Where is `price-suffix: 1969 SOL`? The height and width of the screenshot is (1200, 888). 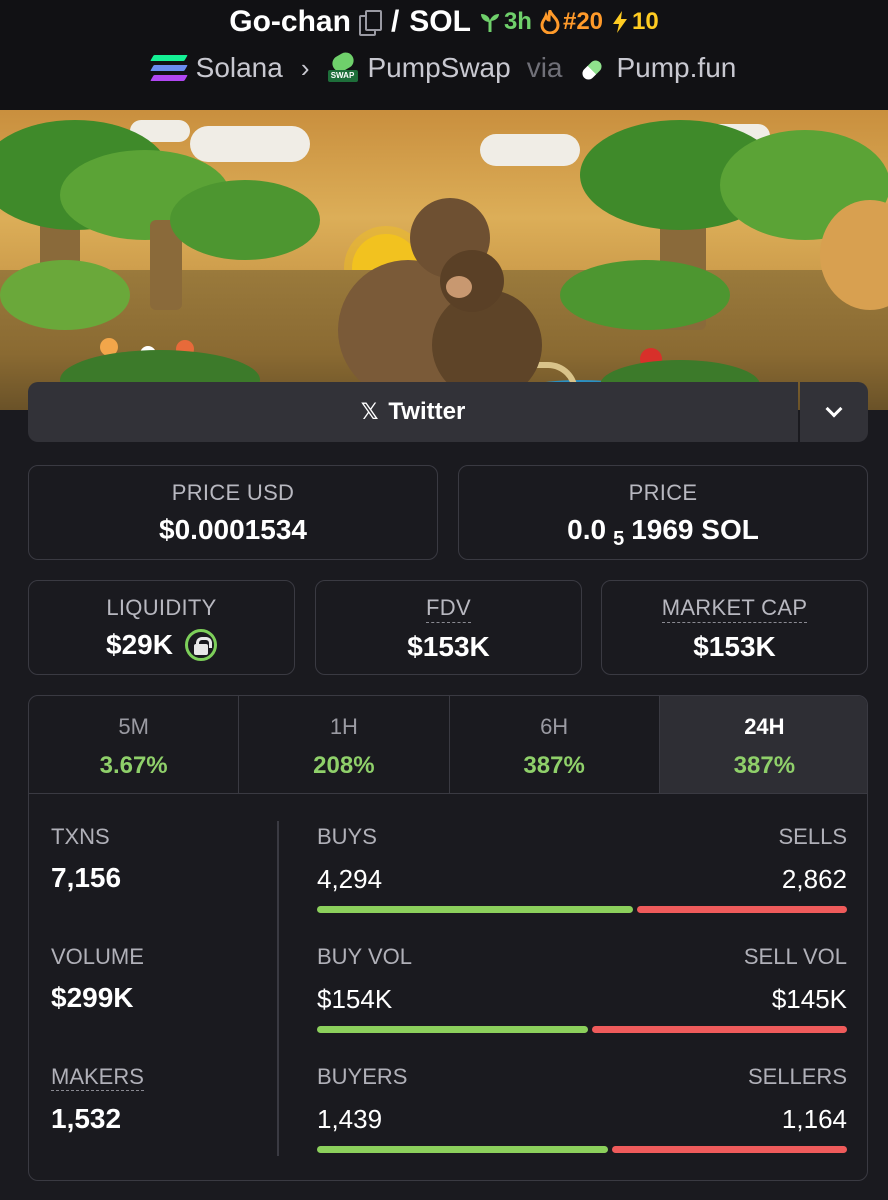
price-suffix: 1969 SOL is located at coordinates (695, 529).